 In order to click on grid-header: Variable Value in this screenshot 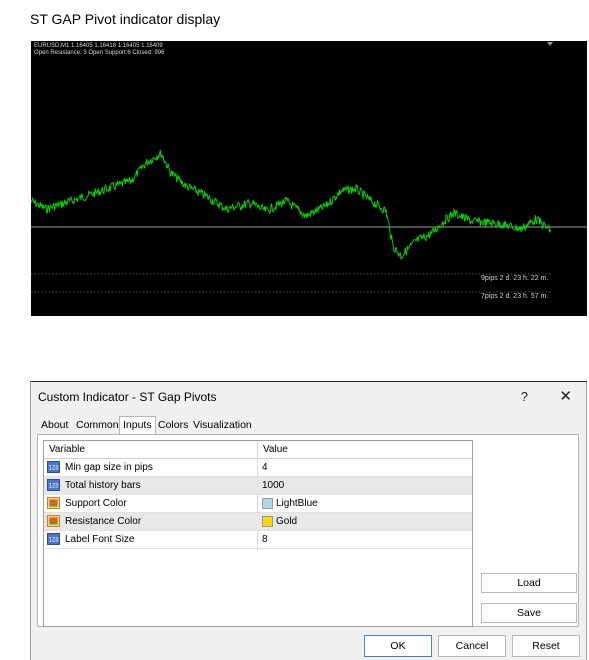, I will do `click(258, 450)`.